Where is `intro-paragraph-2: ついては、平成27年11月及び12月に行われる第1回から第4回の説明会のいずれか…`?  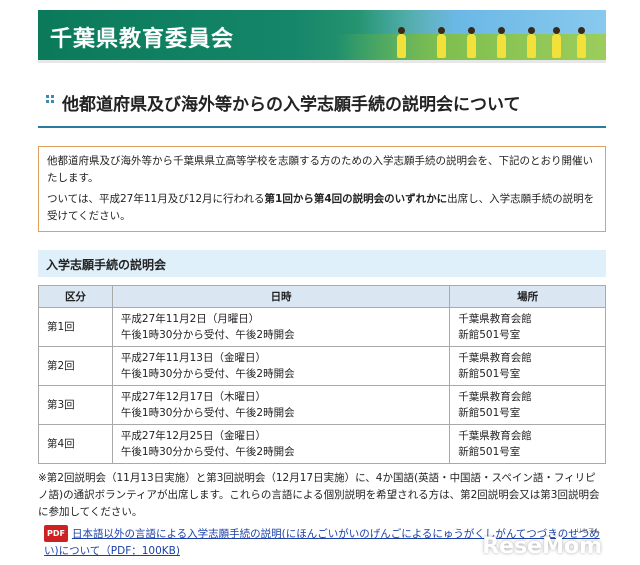
intro-paragraph-2: ついては、平成27年11月及び12月に行われる第1回から第4回の説明会のいずれか… is located at coordinates (322, 208).